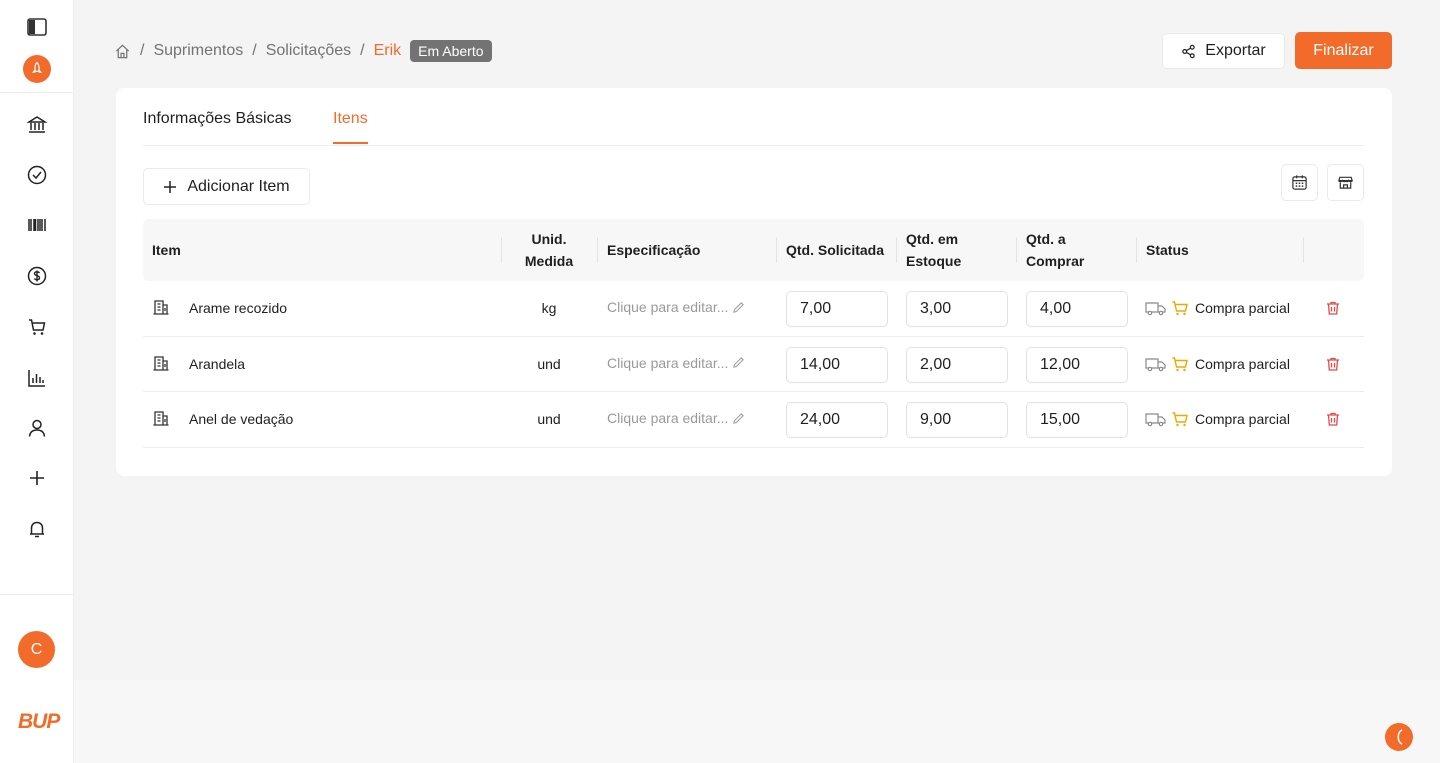 This screenshot has height=763, width=1440. Describe the element at coordinates (37, 175) in the screenshot. I see `check-circle-icon` at that location.